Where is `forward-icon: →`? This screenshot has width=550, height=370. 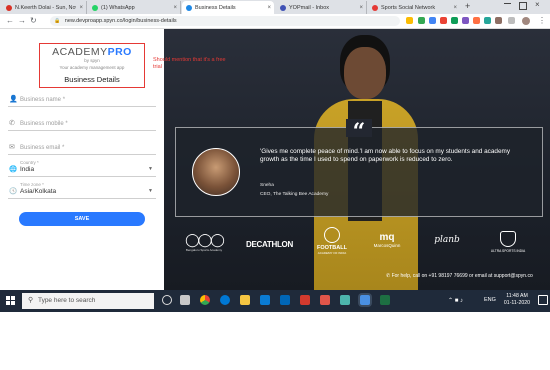 forward-icon: → is located at coordinates (22, 21).